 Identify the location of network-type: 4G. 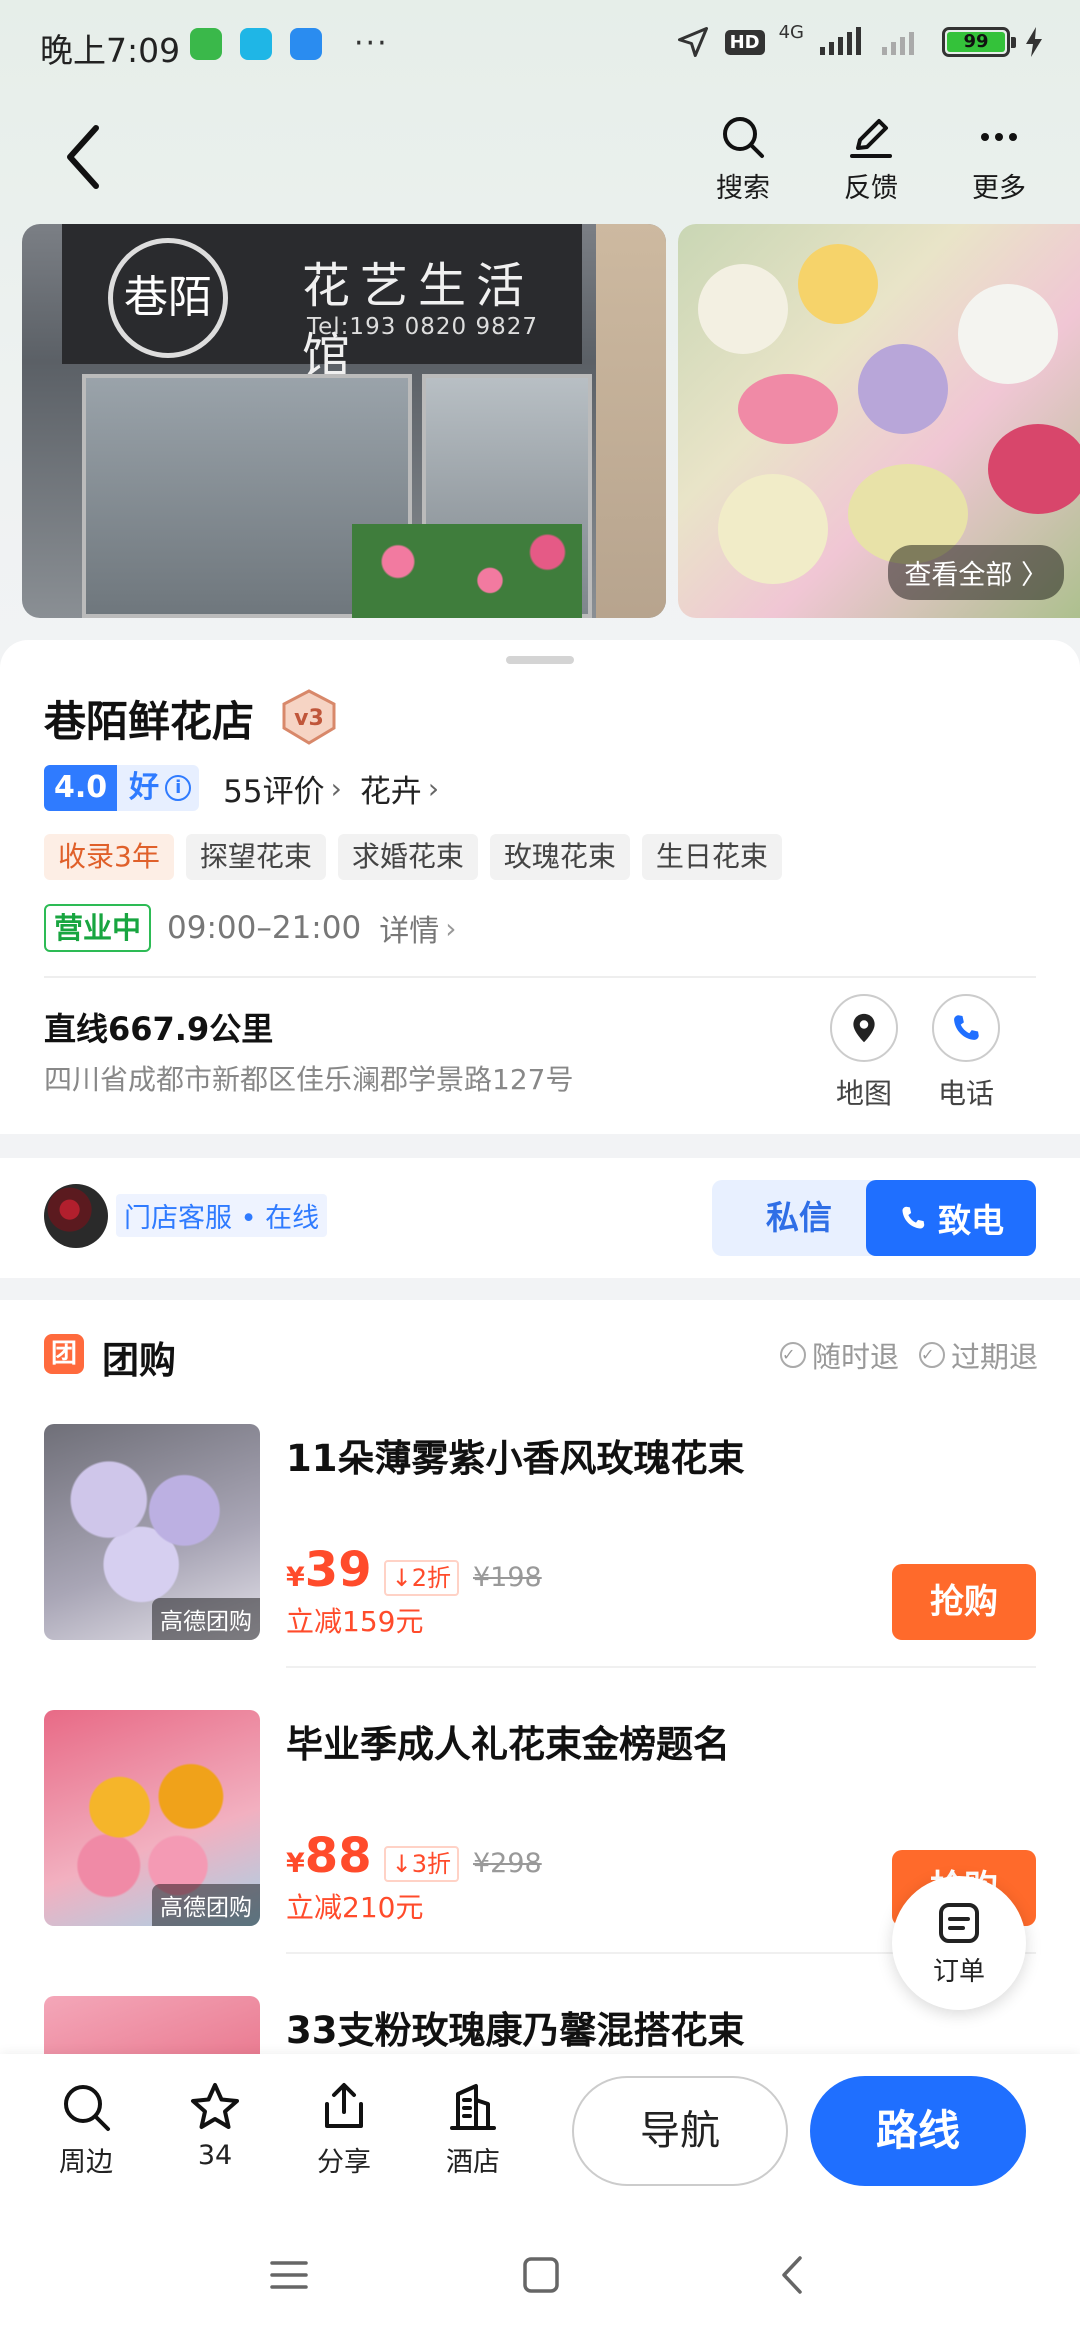
(791, 32).